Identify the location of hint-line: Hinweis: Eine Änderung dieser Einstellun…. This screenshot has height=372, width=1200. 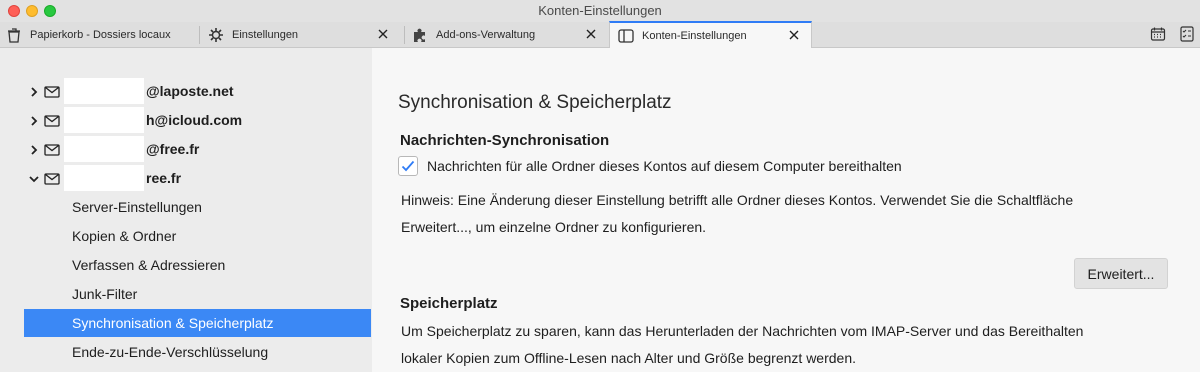
(737, 200).